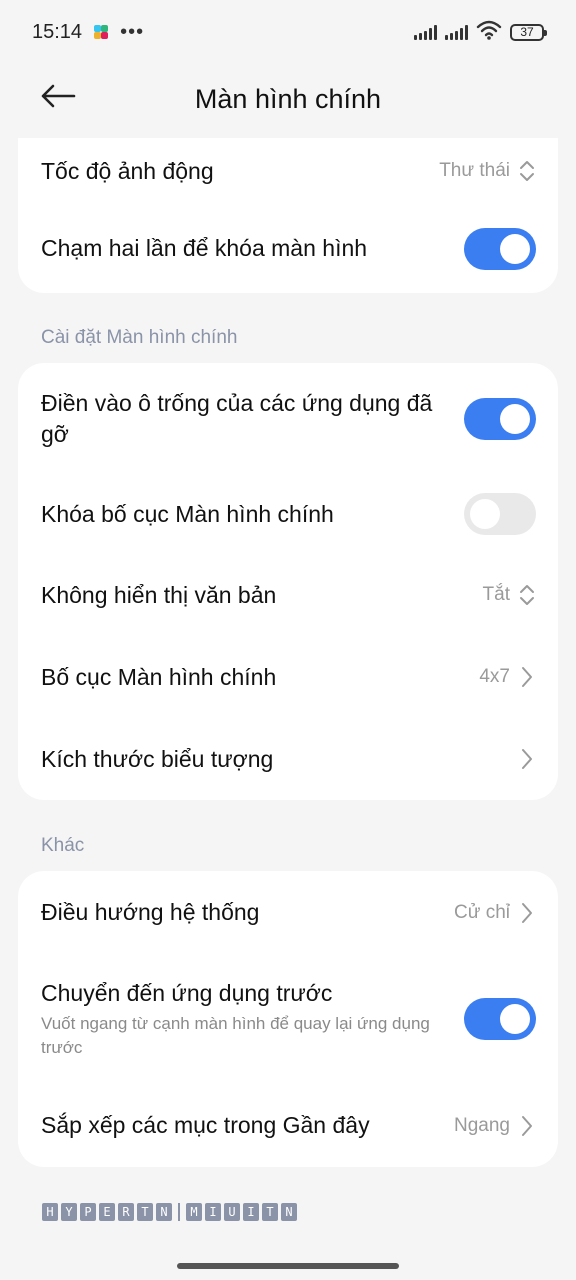 The image size is (576, 1280). What do you see at coordinates (481, 912) in the screenshot?
I see `system-nav-value: Cử chỉ` at bounding box center [481, 912].